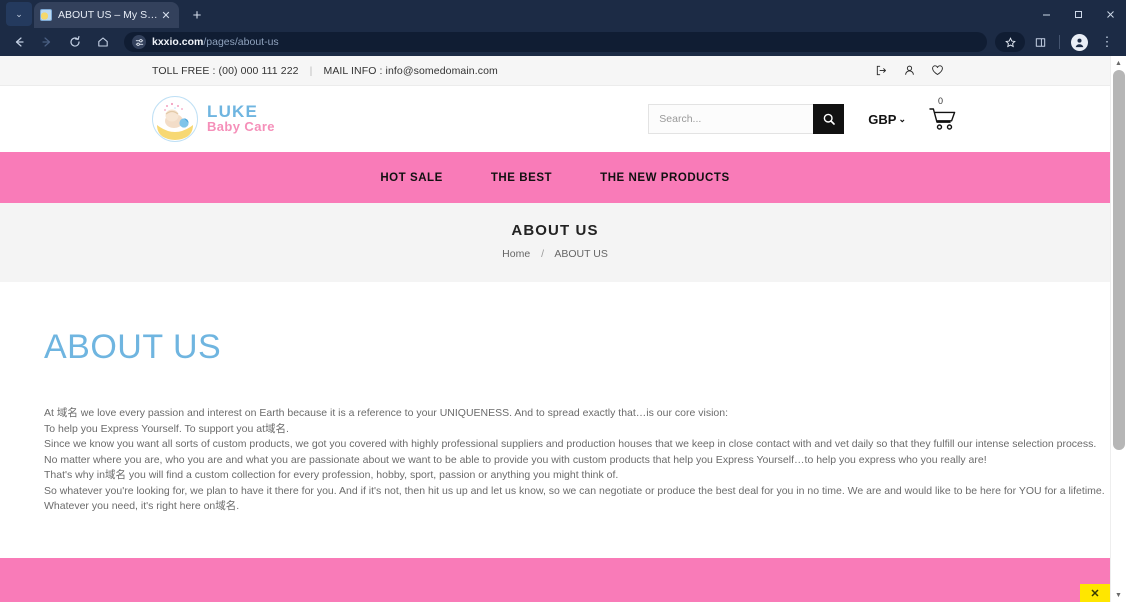 The height and width of the screenshot is (602, 1126). I want to click on close-window-button, so click(1110, 14).